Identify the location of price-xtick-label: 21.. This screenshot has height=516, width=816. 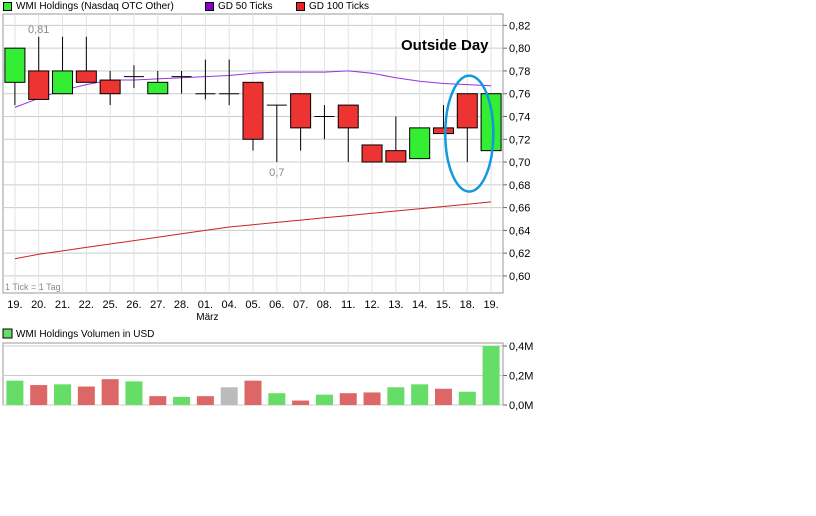
(62, 305).